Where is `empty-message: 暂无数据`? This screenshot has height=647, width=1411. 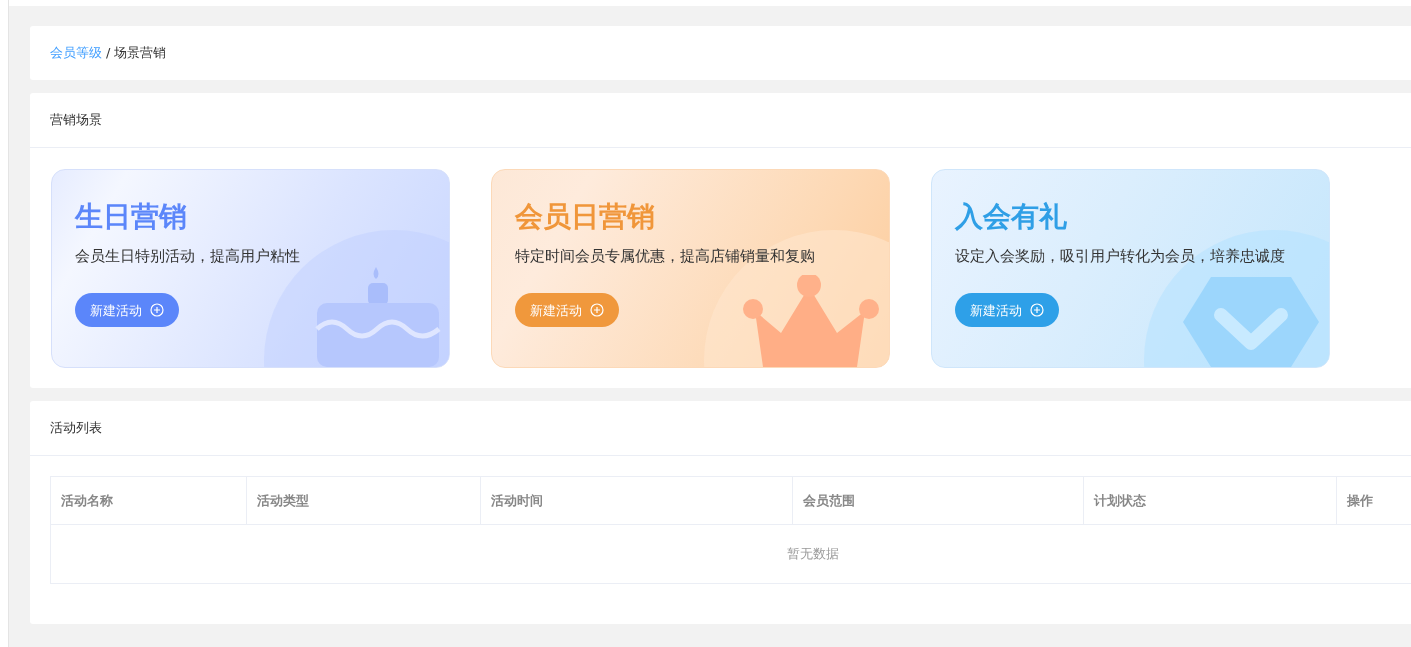
empty-message: 暂无数据 is located at coordinates (730, 554).